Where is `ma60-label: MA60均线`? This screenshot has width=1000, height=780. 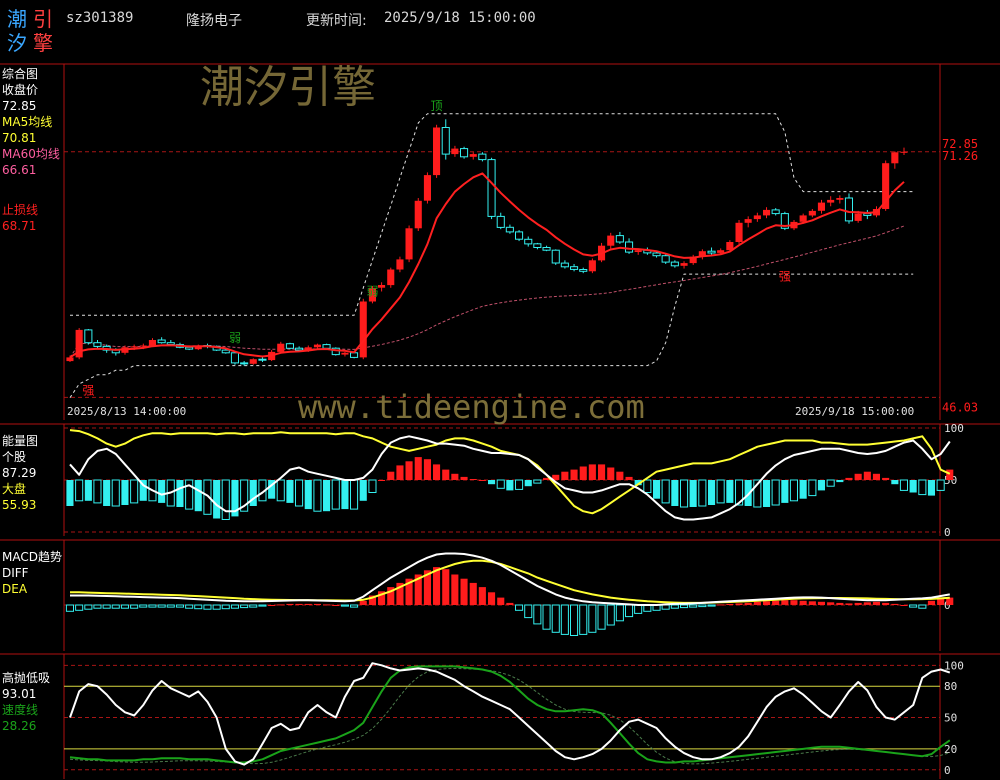 ma60-label: MA60均线 is located at coordinates (31, 154).